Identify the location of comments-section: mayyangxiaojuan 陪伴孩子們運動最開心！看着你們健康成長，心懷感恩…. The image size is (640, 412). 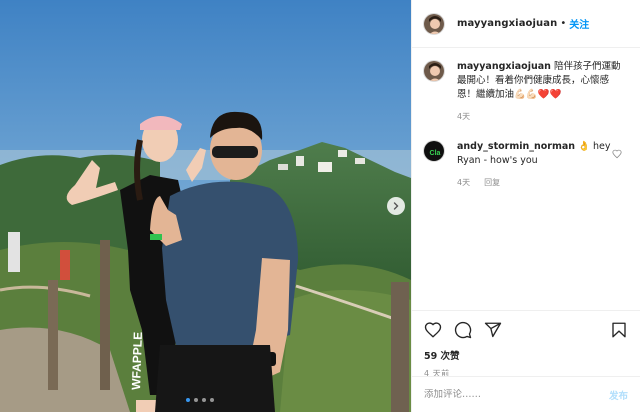
(526, 125).